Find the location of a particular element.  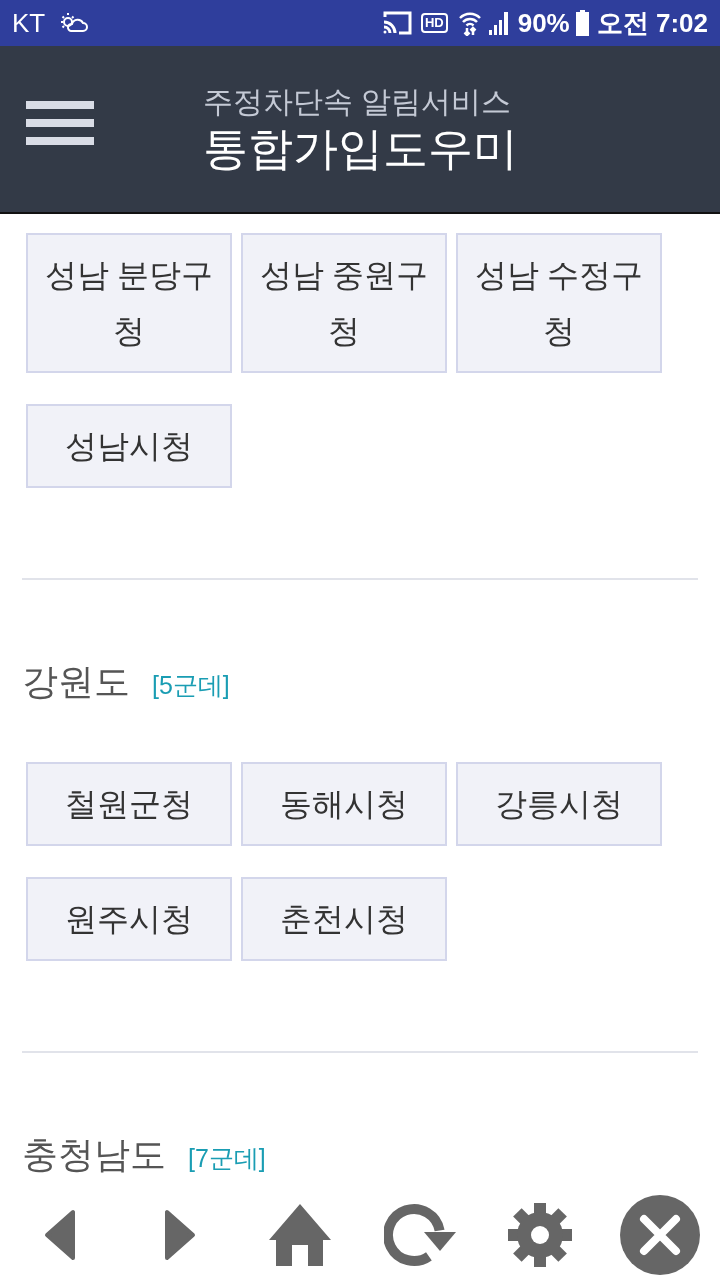

count-label: [5군데] is located at coordinates (191, 685).